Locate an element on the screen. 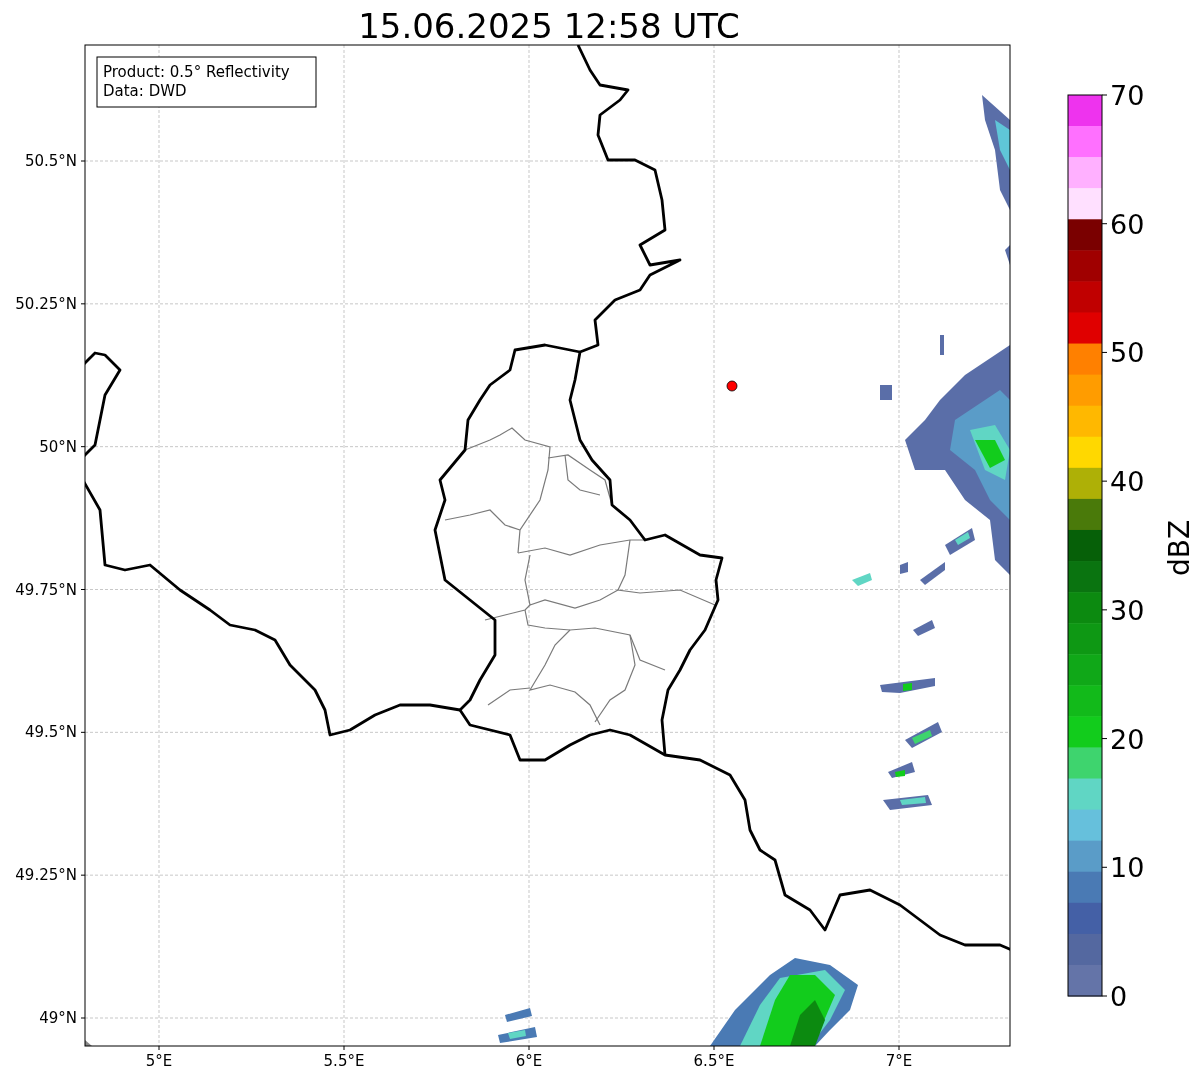 The width and height of the screenshot is (1202, 1081). latitude-label: 50°N is located at coordinates (58, 446).